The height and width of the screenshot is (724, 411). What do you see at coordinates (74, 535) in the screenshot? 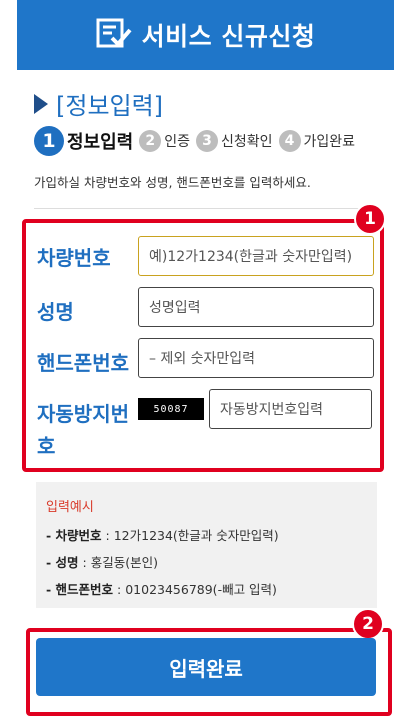
I see `example-key: - 차량번호` at bounding box center [74, 535].